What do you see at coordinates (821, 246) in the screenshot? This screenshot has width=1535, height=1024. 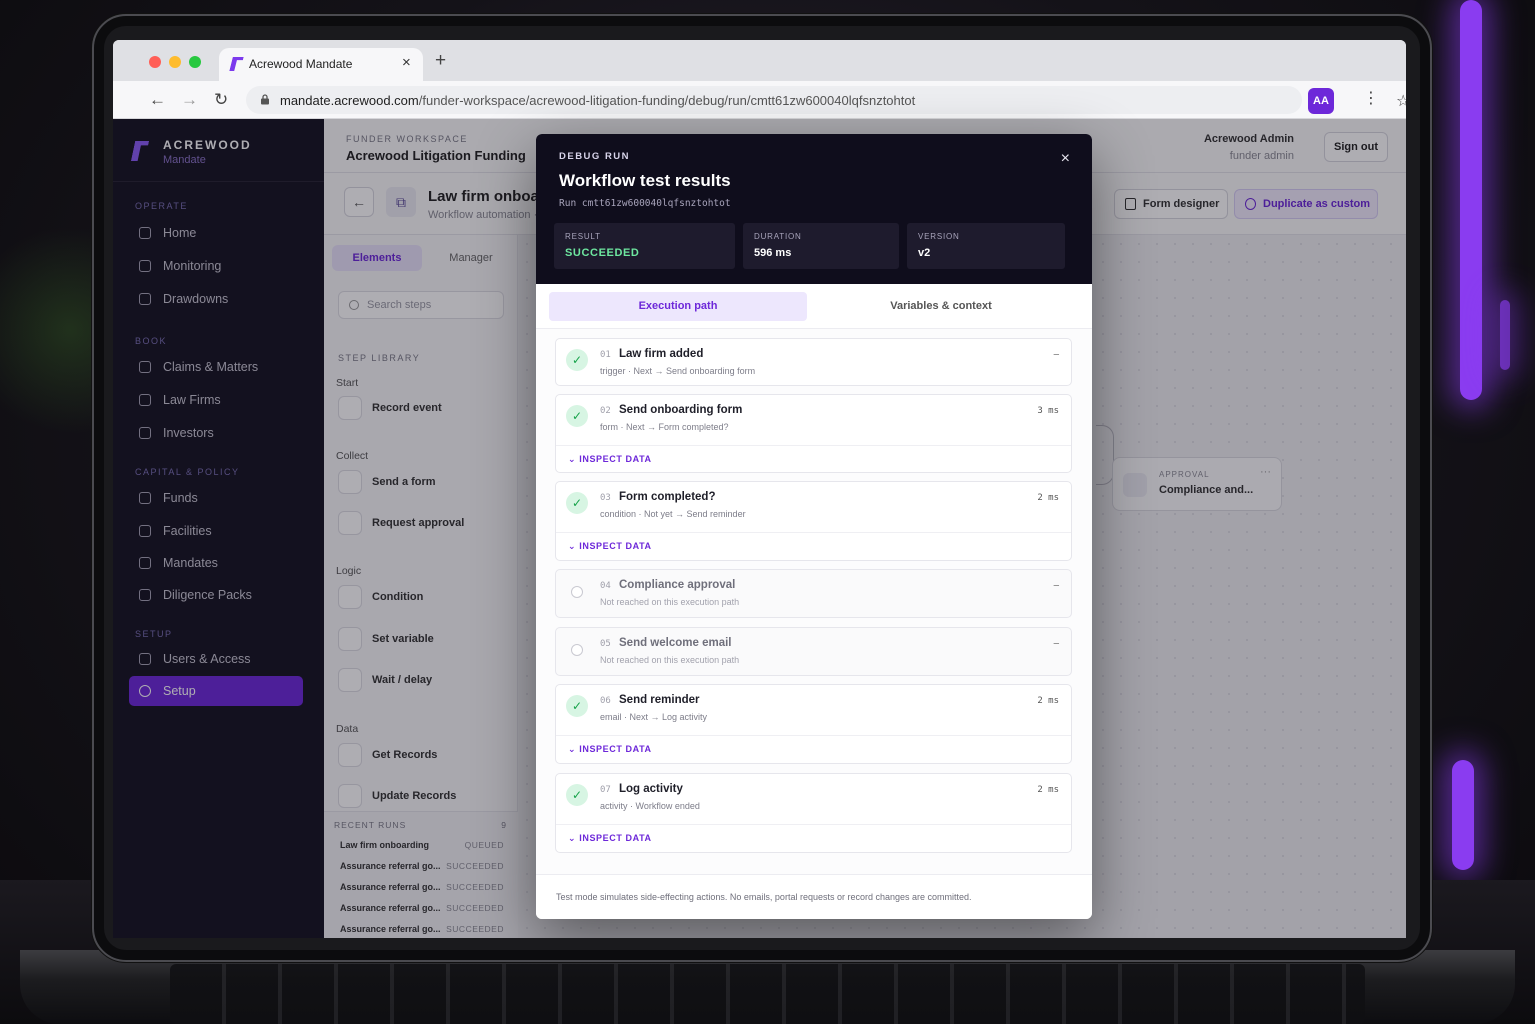 I see `stat-duration: DURATION 596 ms` at bounding box center [821, 246].